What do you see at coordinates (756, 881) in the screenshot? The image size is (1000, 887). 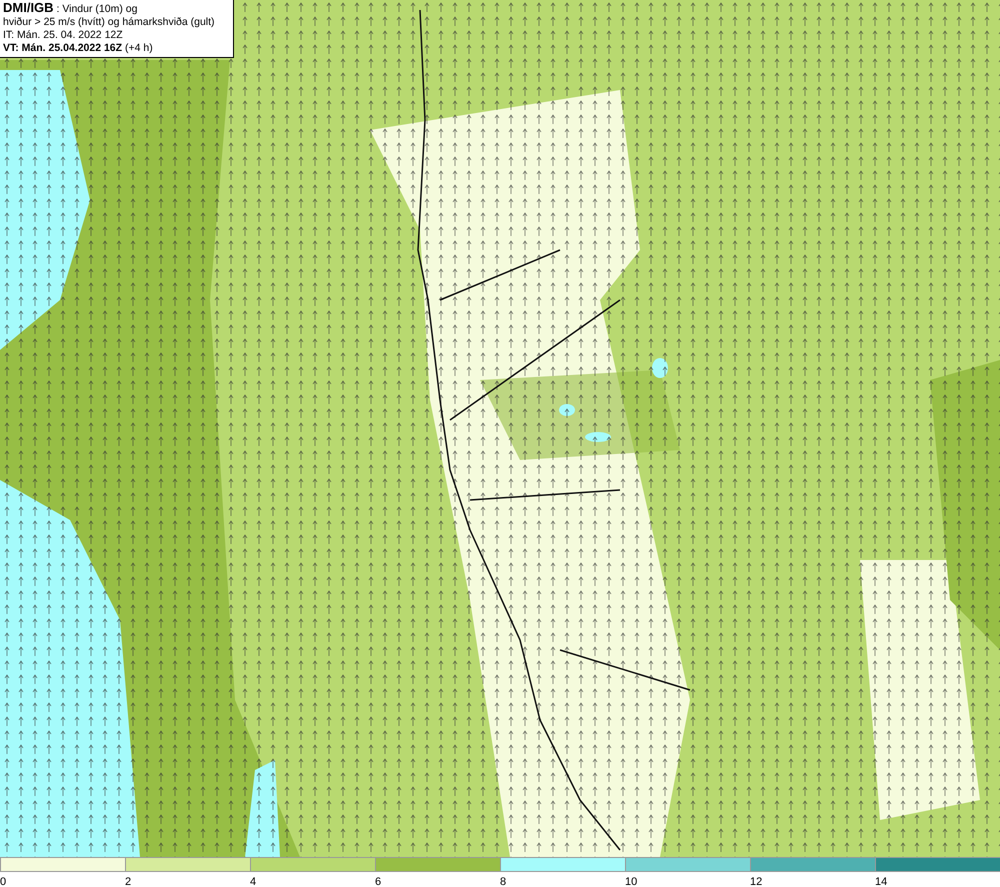 I see `legend-tick-label: 12` at bounding box center [756, 881].